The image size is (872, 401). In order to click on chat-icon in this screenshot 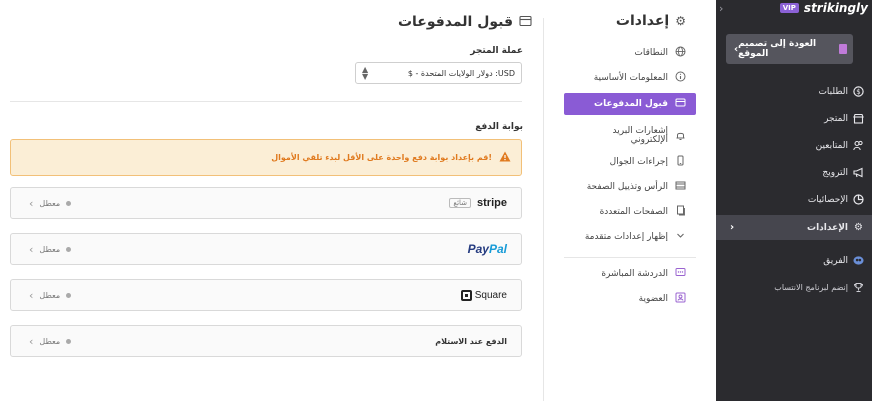, I will do `click(680, 274)`.